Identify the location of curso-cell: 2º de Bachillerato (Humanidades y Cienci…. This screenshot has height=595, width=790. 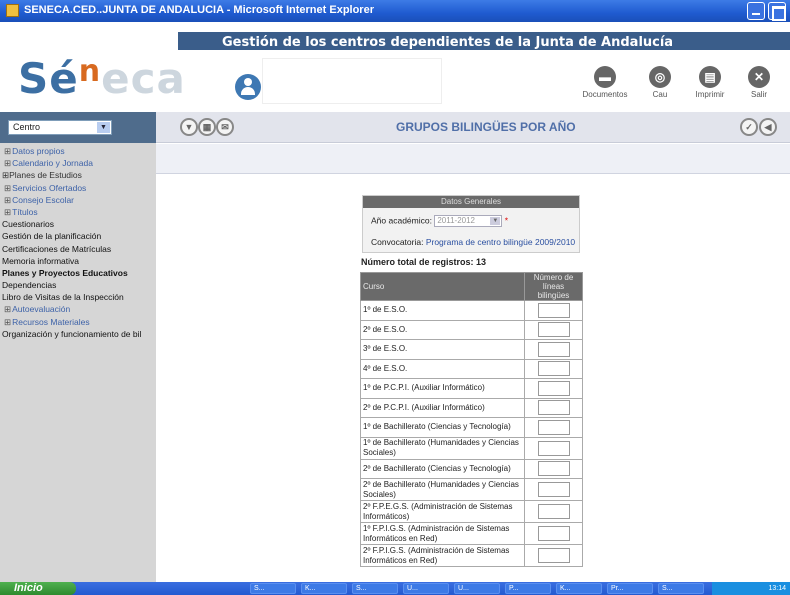
(442, 489).